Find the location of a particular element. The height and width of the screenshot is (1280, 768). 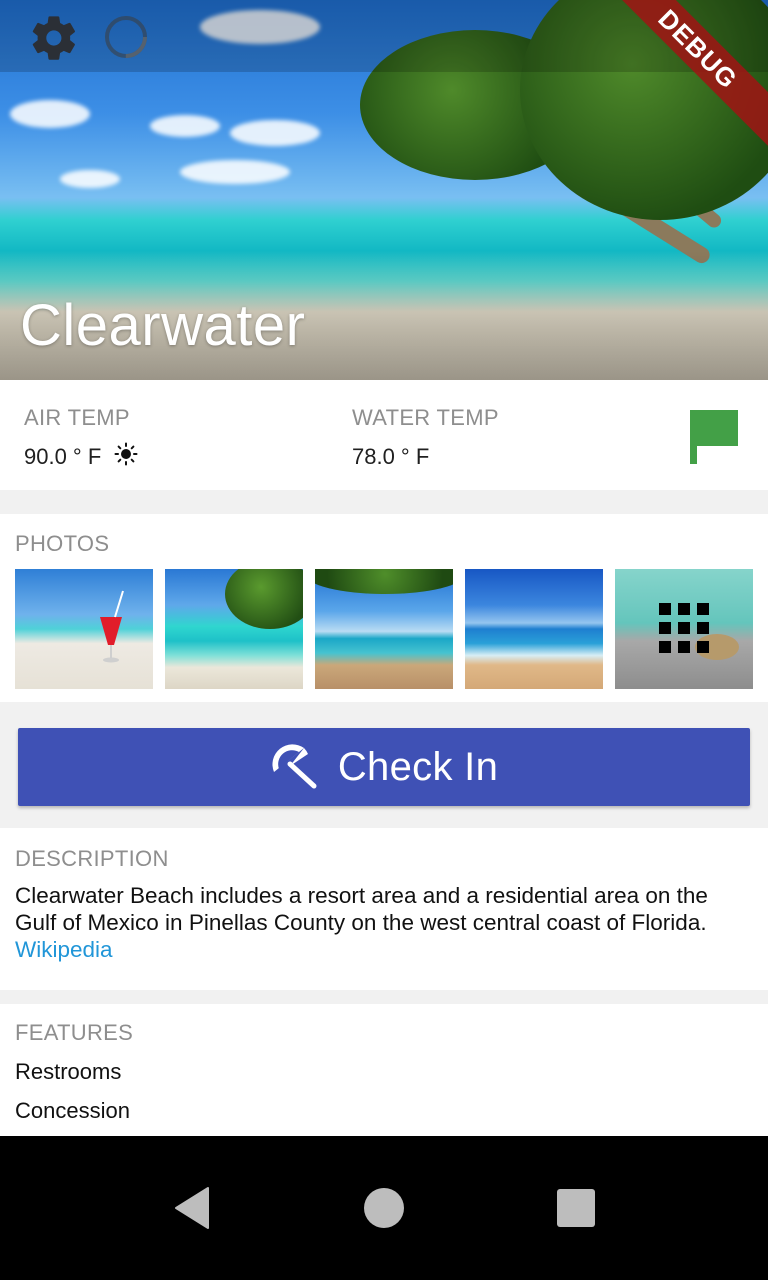

back-icon is located at coordinates (192, 1208).